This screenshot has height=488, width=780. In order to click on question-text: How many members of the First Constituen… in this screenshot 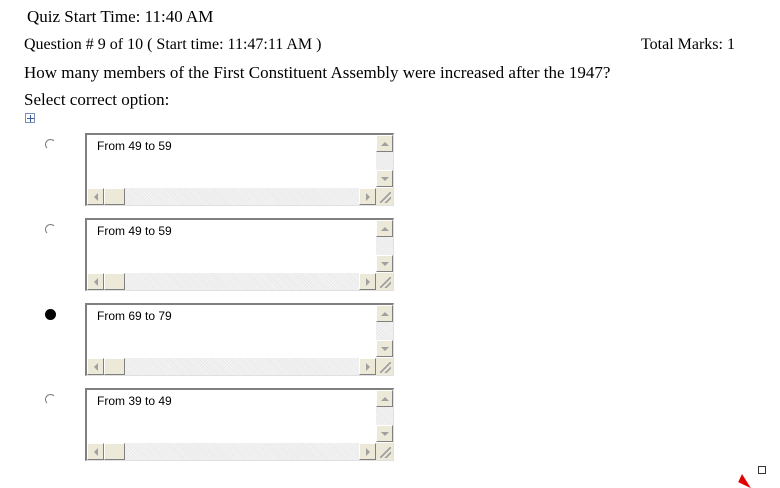, I will do `click(317, 72)`.